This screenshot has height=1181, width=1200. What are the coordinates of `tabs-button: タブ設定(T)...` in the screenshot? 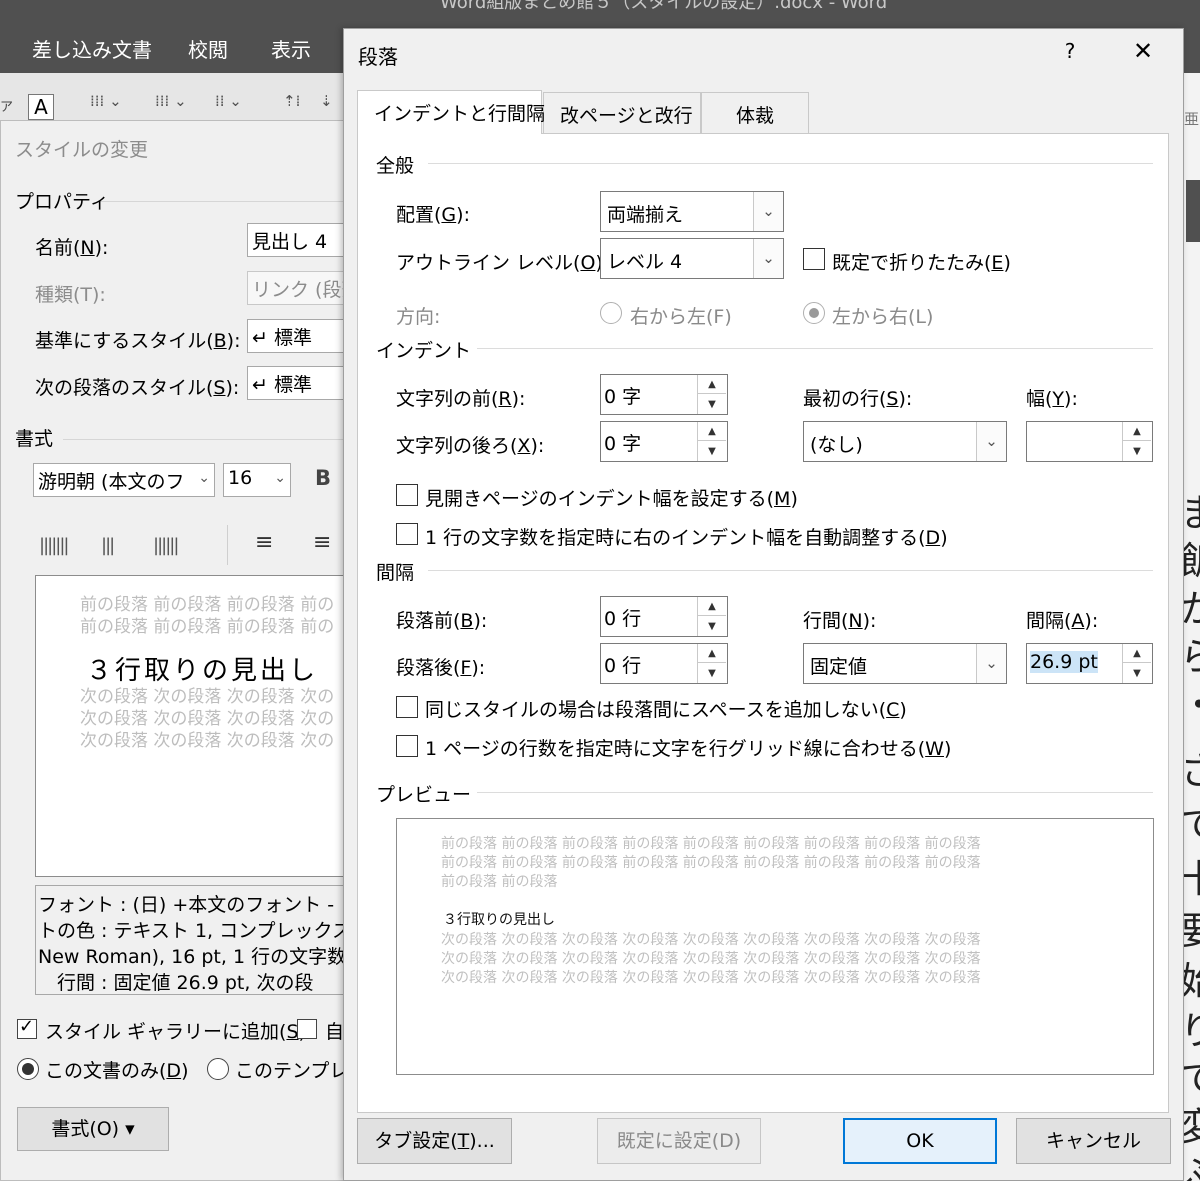 It's located at (434, 1141).